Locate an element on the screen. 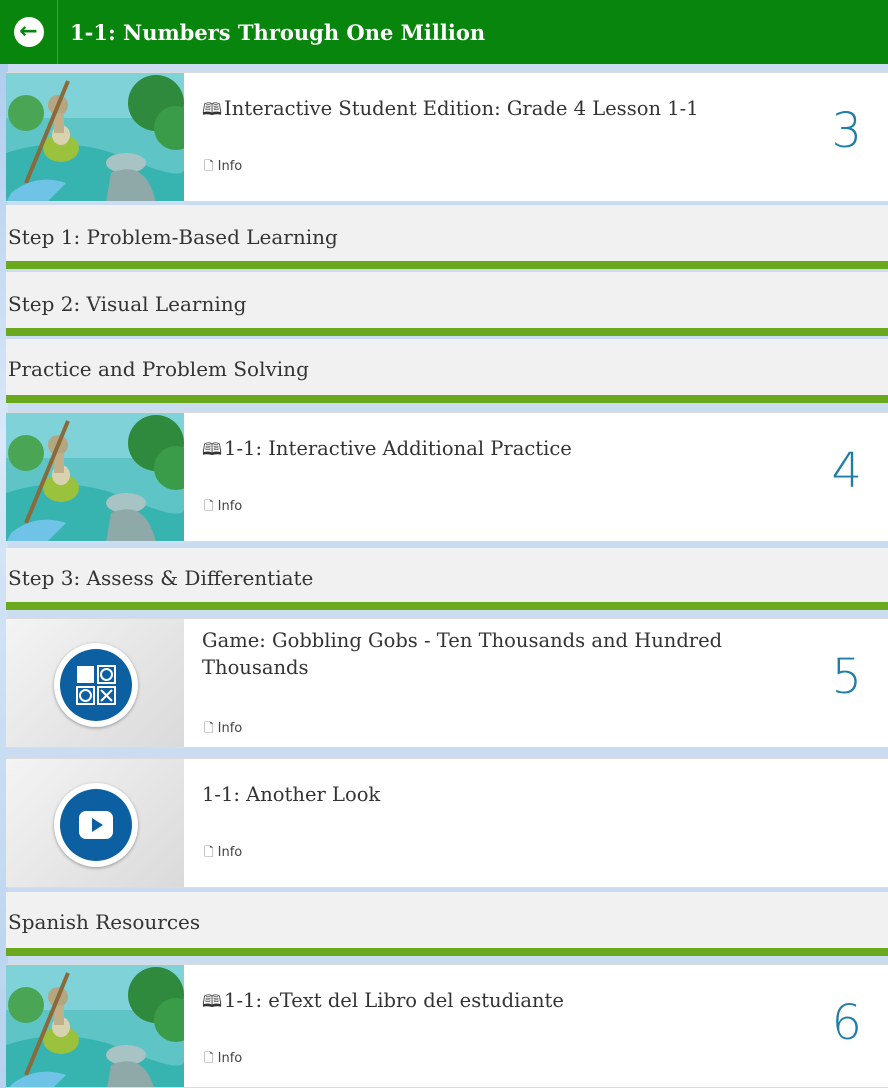 The image size is (888, 1088). play-icon is located at coordinates (96, 825).